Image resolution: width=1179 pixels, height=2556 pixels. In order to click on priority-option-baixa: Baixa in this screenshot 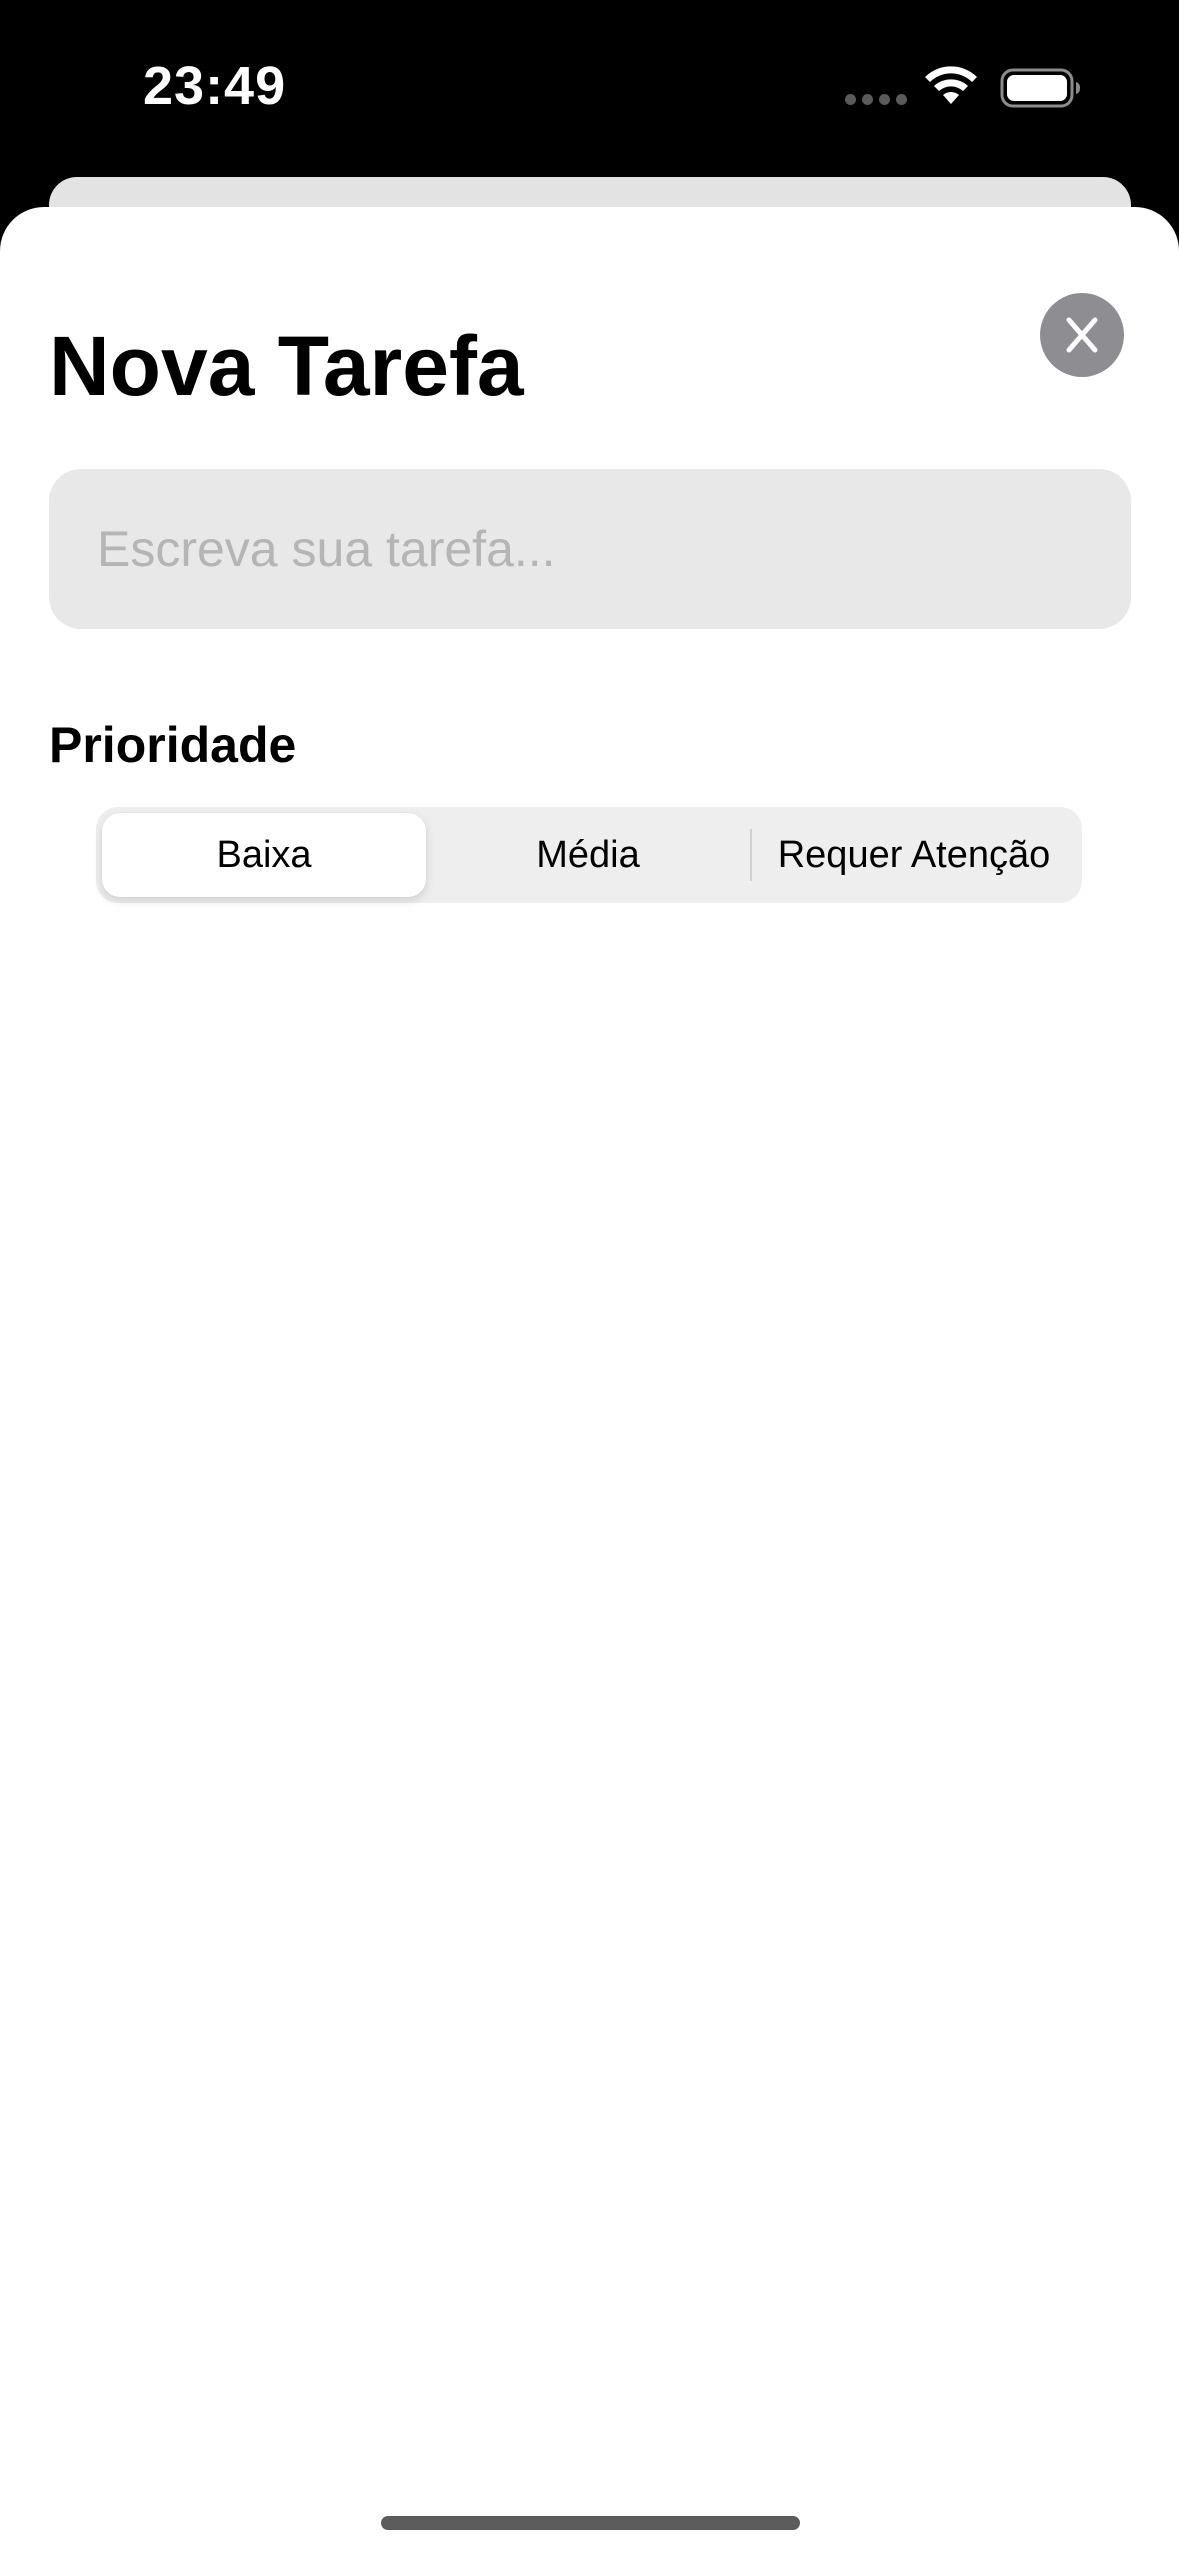, I will do `click(264, 855)`.